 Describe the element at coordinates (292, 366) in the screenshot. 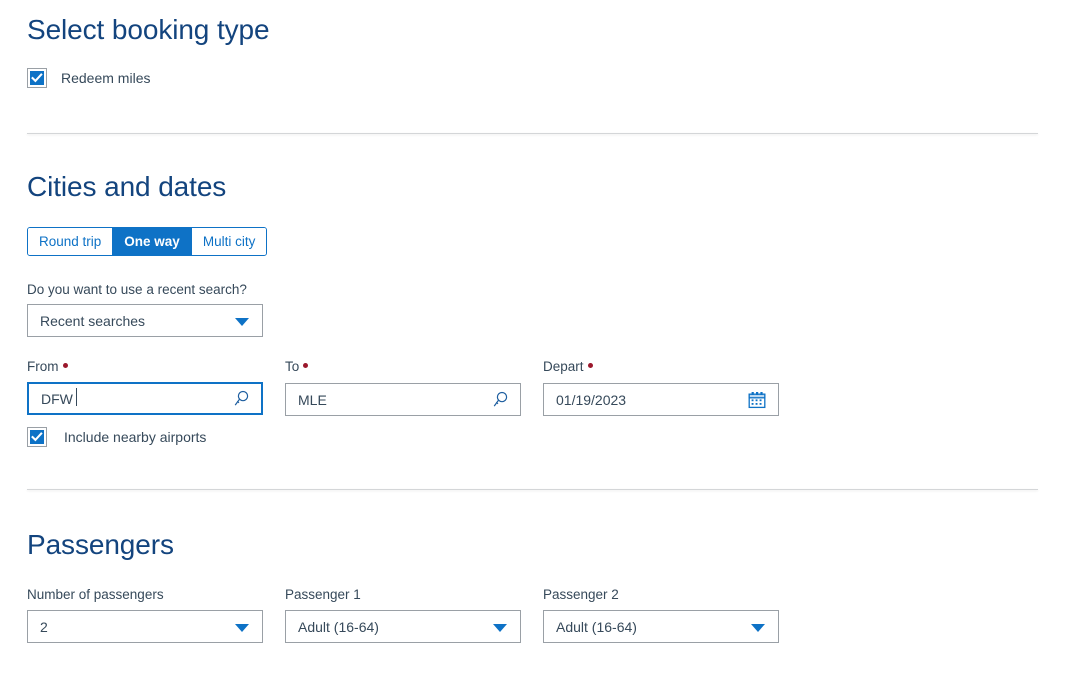

I see `to-label-text: To` at that location.